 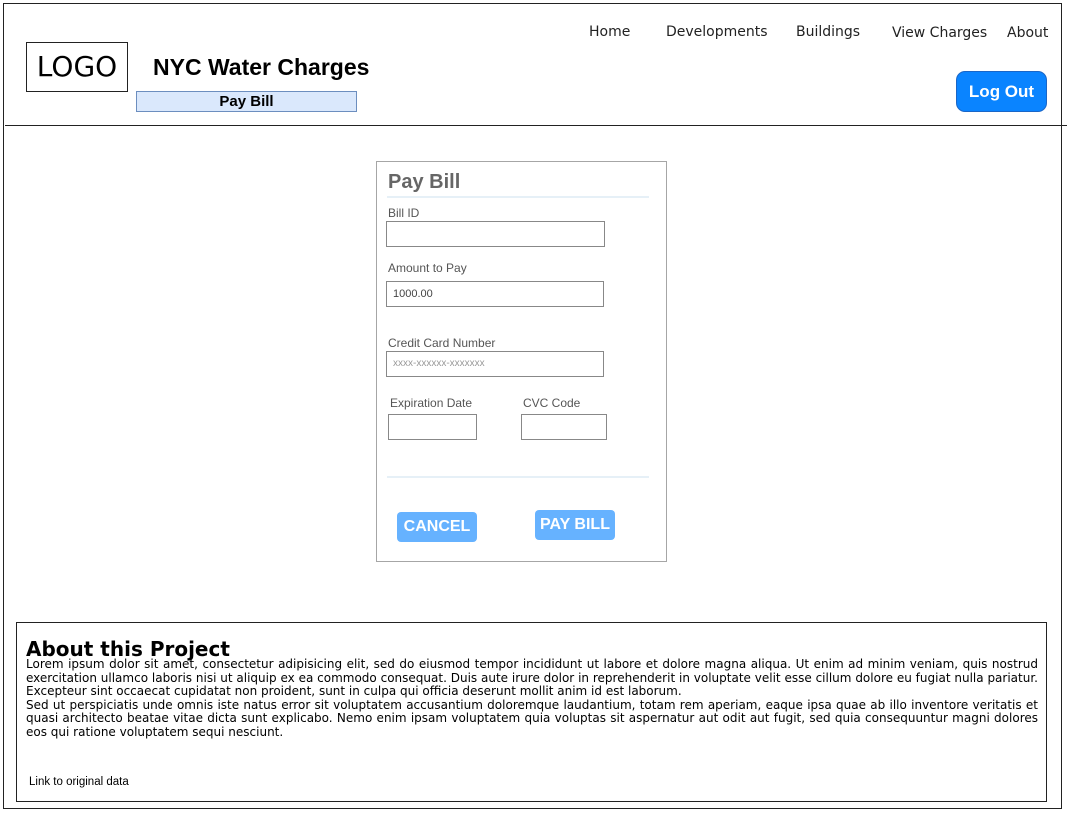 What do you see at coordinates (575, 525) in the screenshot?
I see `pay-bill-button: PAY BILL` at bounding box center [575, 525].